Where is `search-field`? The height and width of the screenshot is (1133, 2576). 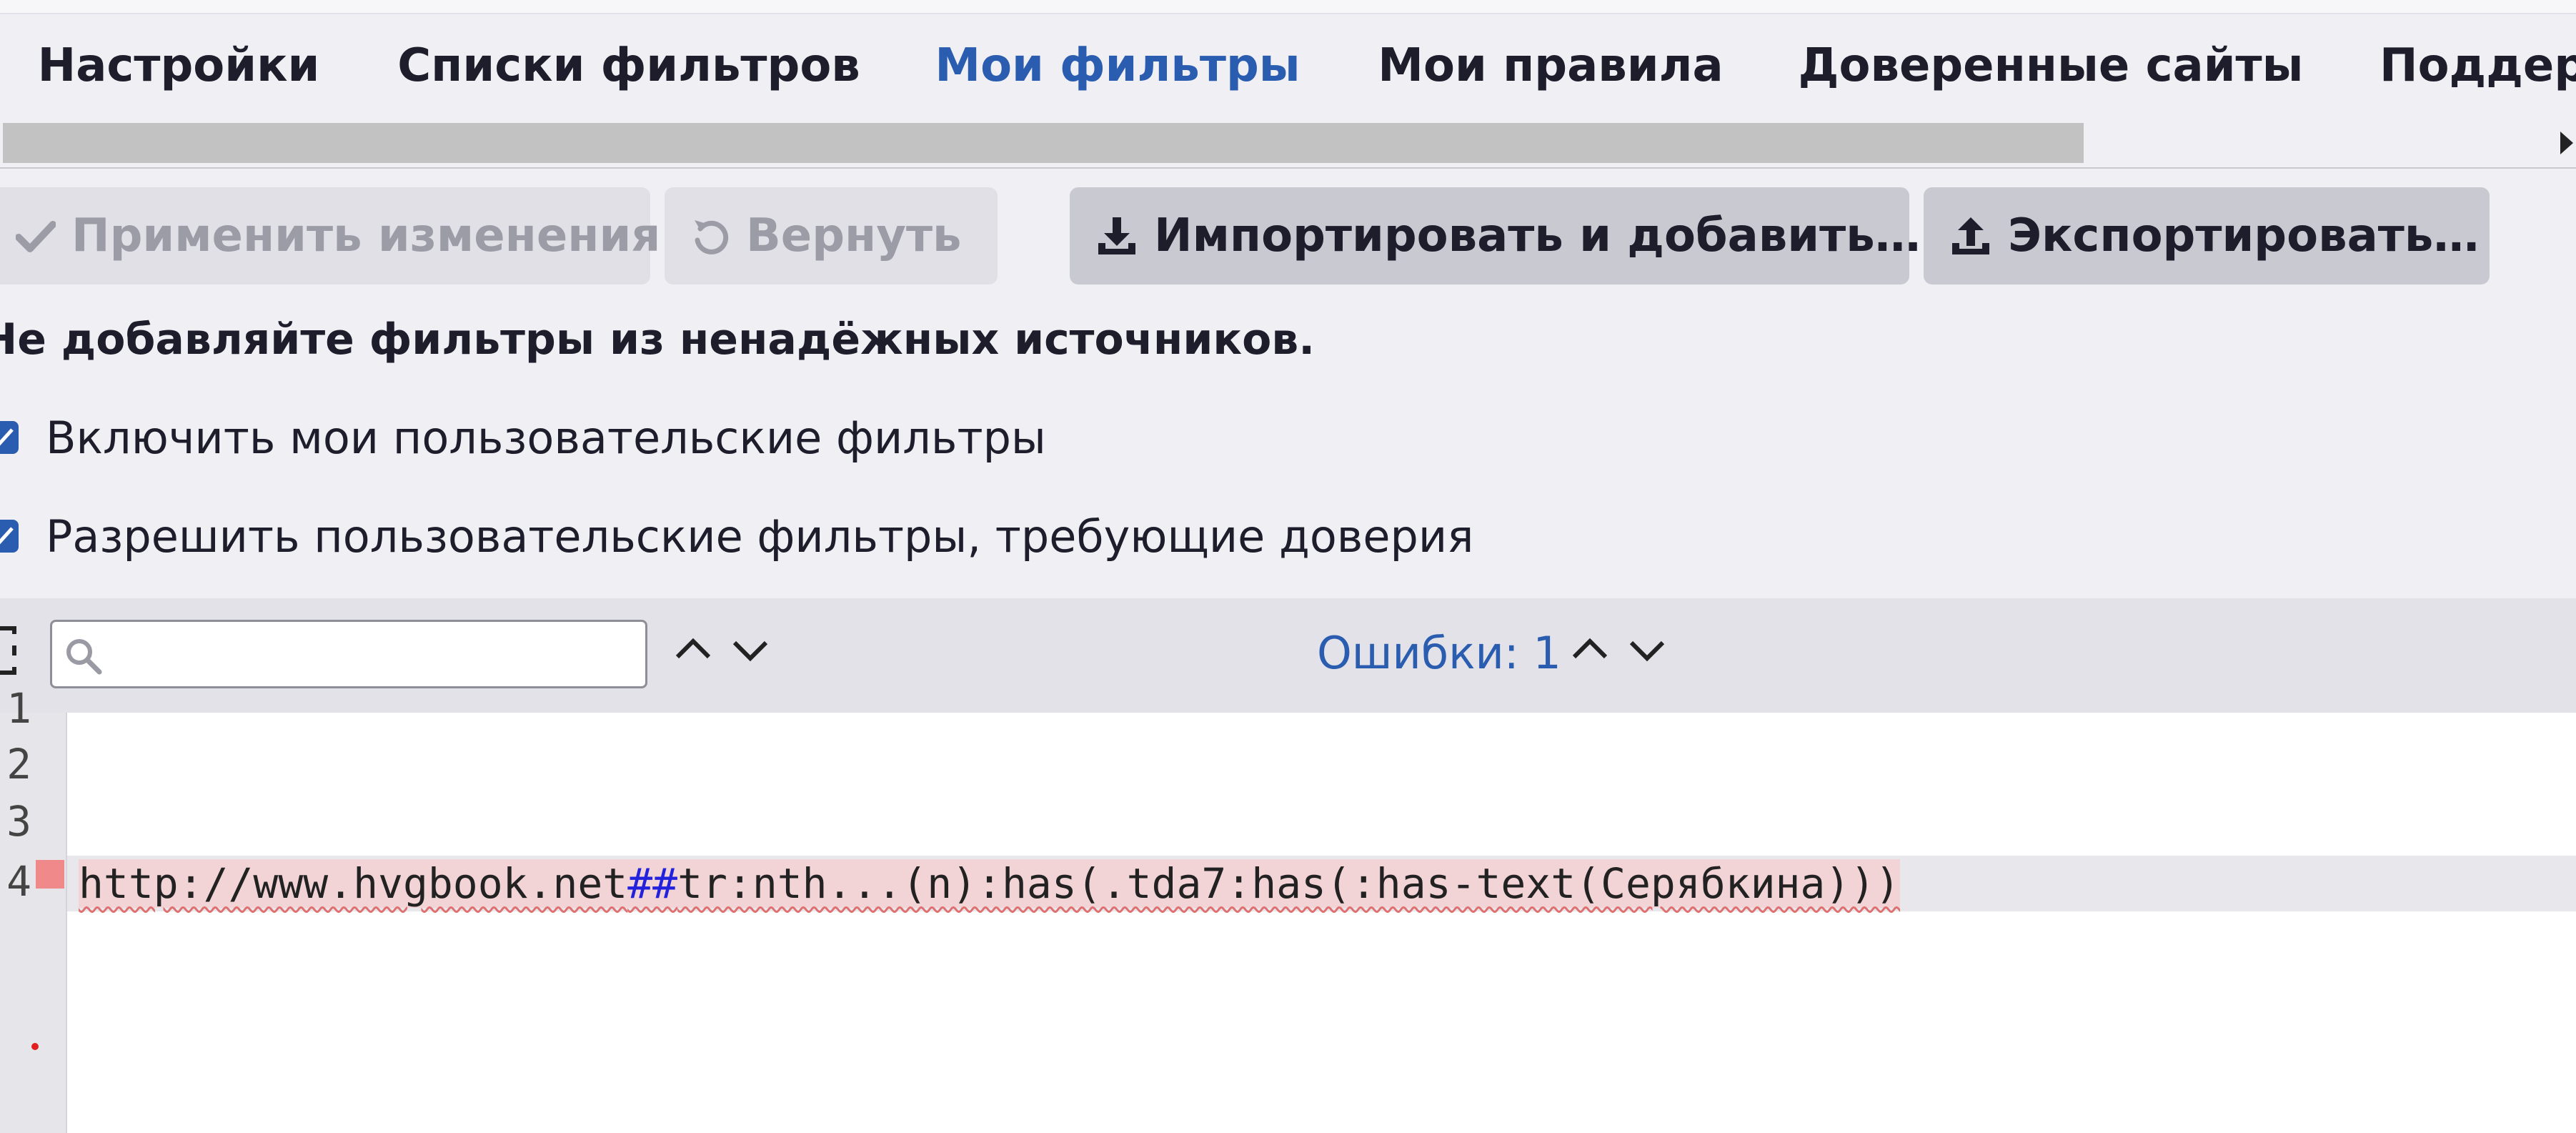 search-field is located at coordinates (348, 654).